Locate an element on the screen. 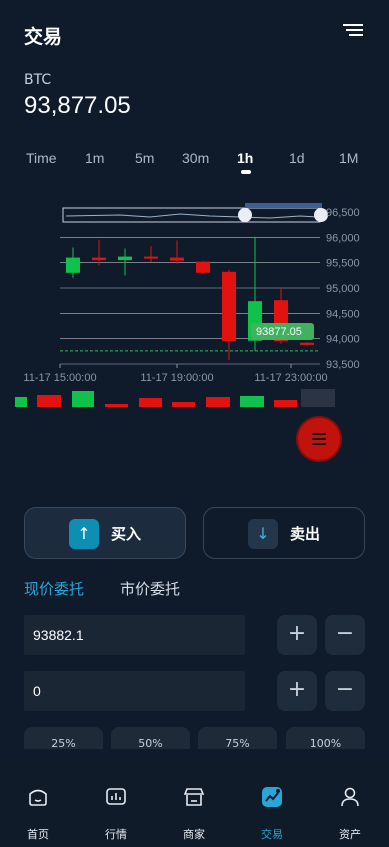  nav-market-label: 行情 is located at coordinates (116, 834).